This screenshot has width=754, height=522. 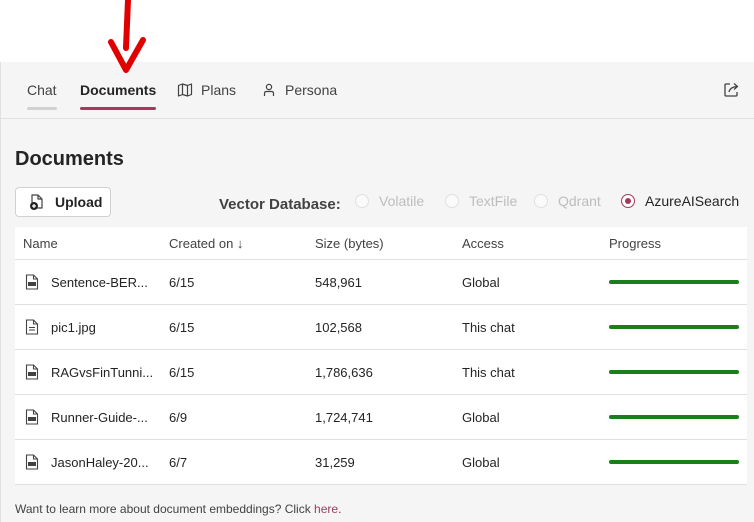 What do you see at coordinates (326, 509) in the screenshot?
I see `footer-link: here` at bounding box center [326, 509].